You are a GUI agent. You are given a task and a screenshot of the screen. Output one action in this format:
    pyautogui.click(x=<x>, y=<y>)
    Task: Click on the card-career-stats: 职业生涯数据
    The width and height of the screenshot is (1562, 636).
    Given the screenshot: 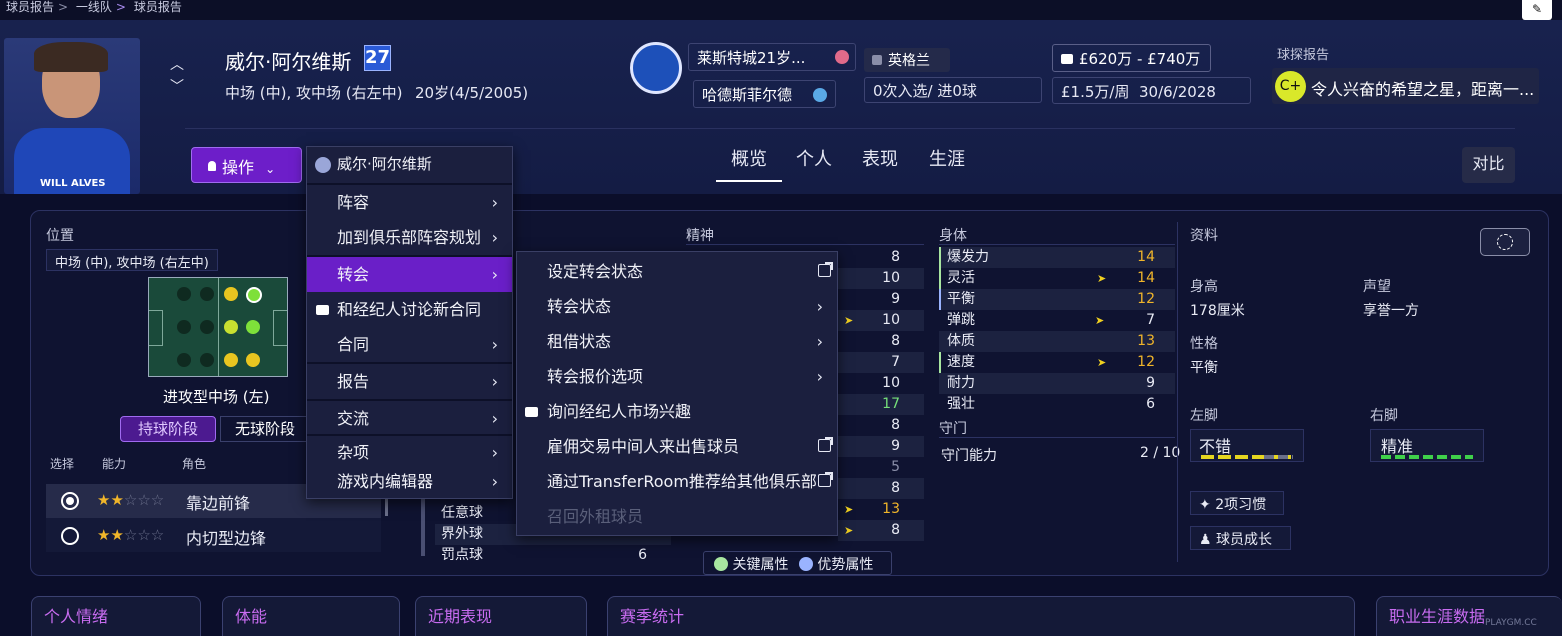 What is the action you would take?
    pyautogui.click(x=1469, y=616)
    